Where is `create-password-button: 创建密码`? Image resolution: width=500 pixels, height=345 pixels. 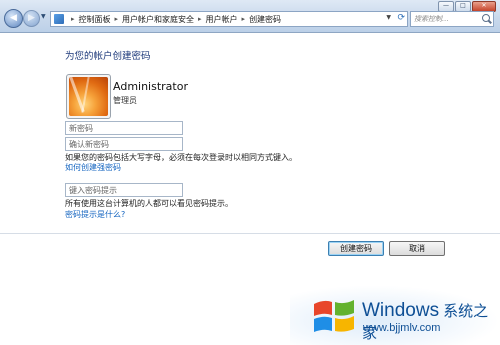 create-password-button: 创建密码 is located at coordinates (356, 248).